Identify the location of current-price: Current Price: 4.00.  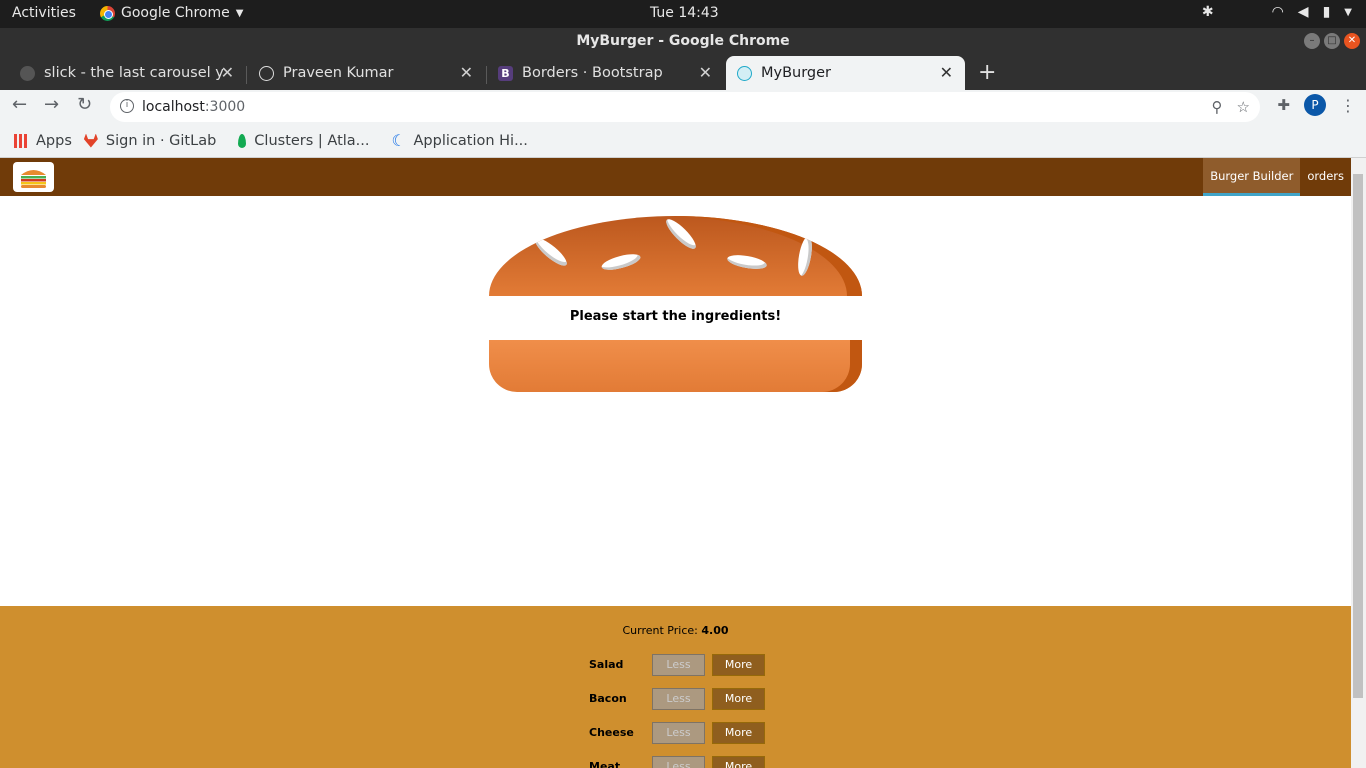
(675, 630).